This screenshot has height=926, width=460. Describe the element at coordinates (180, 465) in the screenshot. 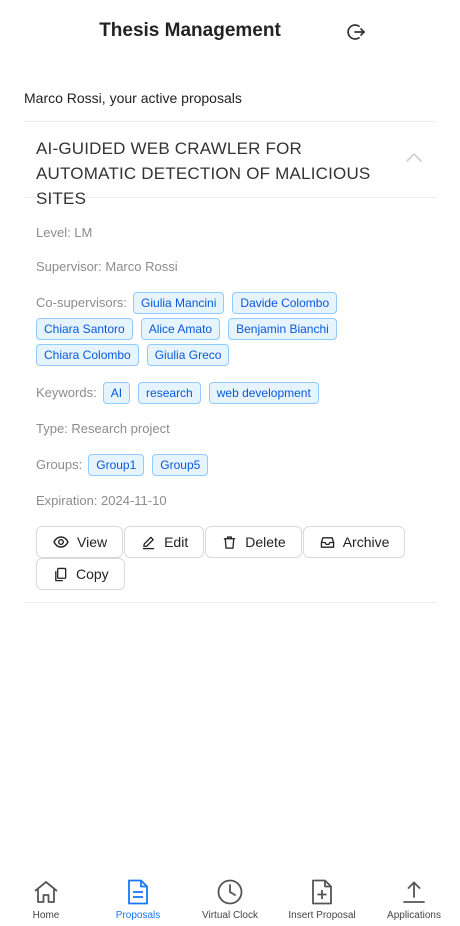

I see `group-tag: Group5` at that location.